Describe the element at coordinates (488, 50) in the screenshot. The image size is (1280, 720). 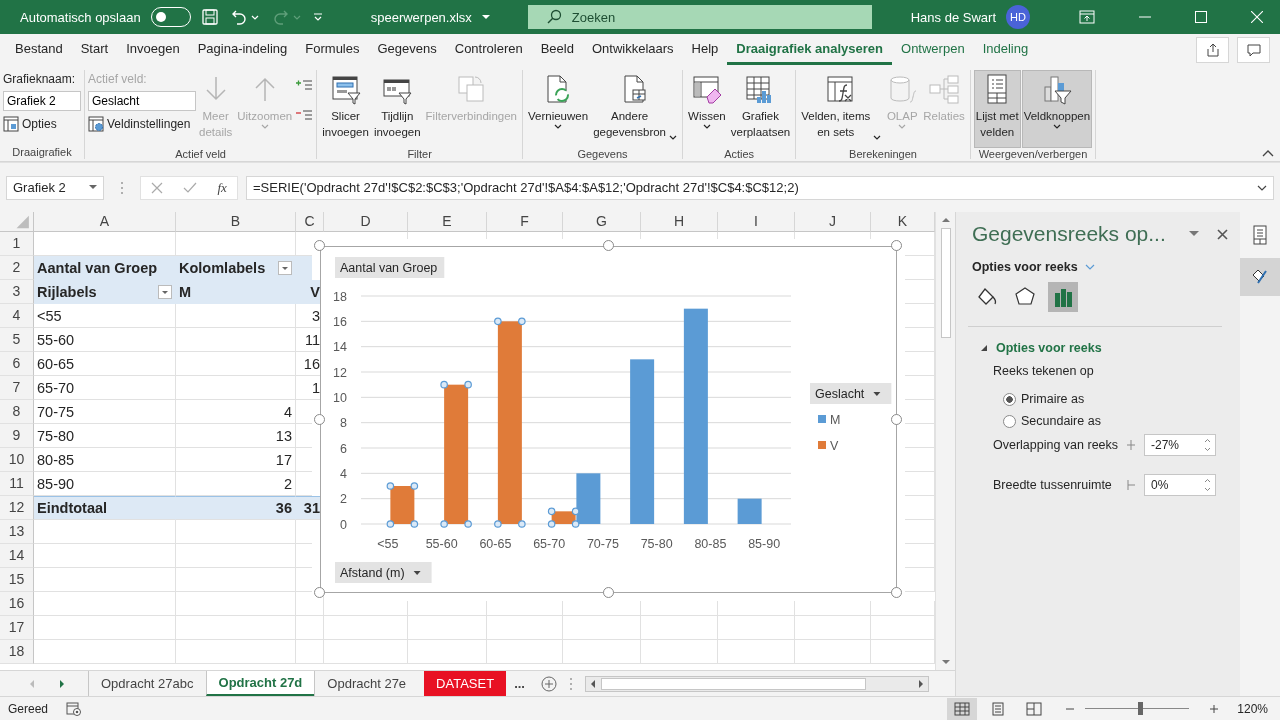
I see `ribbon-tab: Controleren` at that location.